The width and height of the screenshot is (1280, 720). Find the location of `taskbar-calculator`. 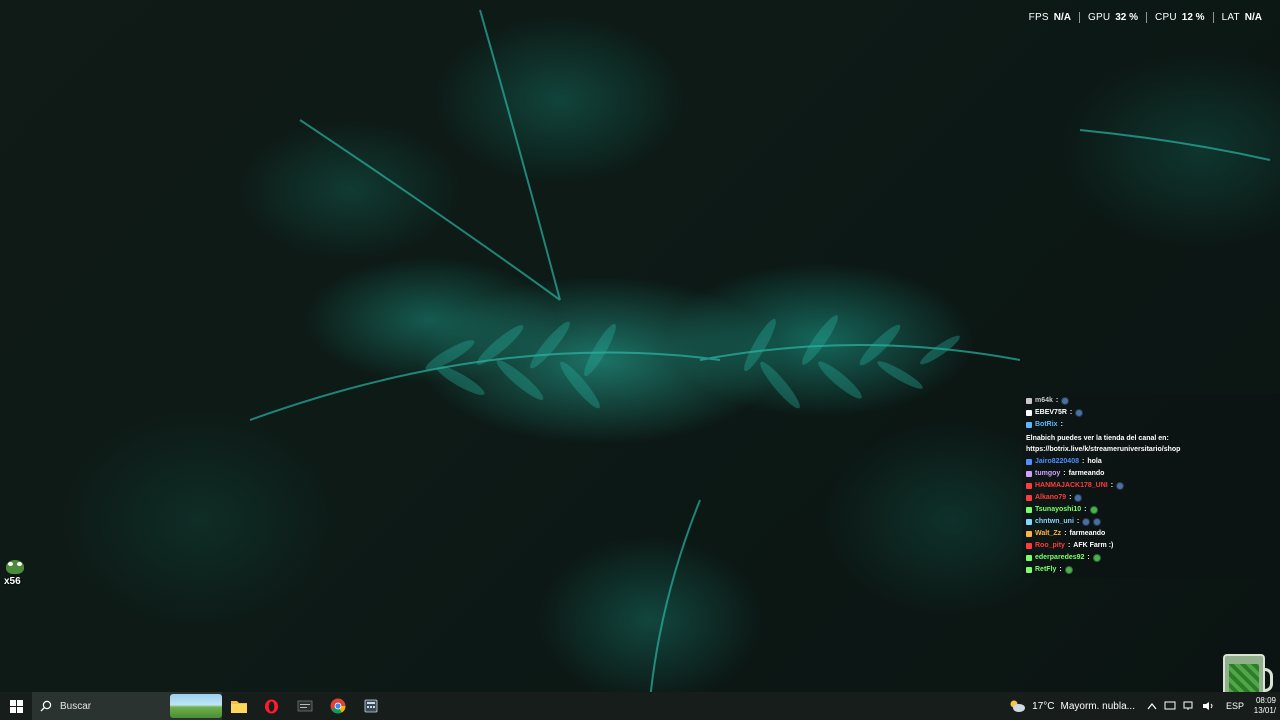

taskbar-calculator is located at coordinates (370, 706).